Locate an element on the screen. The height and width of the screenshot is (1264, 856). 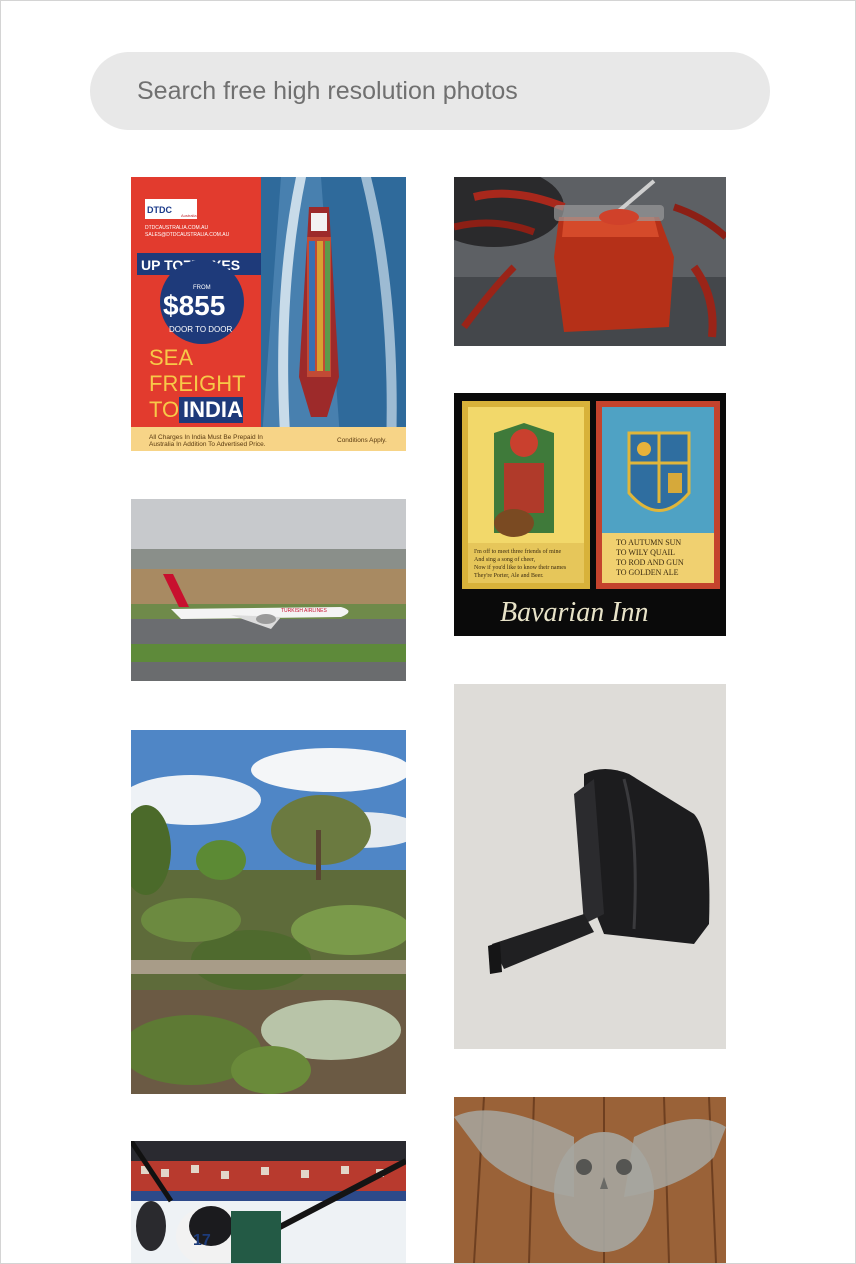
search-input: Search free high resolution photos is located at coordinates (430, 91).